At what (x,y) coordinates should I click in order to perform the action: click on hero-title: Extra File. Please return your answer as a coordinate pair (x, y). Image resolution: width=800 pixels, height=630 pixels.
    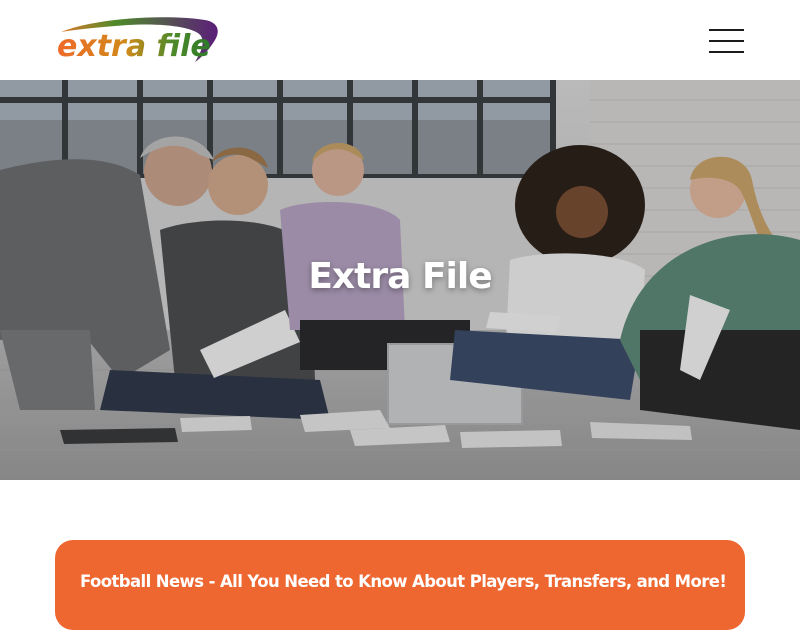
    Looking at the image, I should click on (400, 276).